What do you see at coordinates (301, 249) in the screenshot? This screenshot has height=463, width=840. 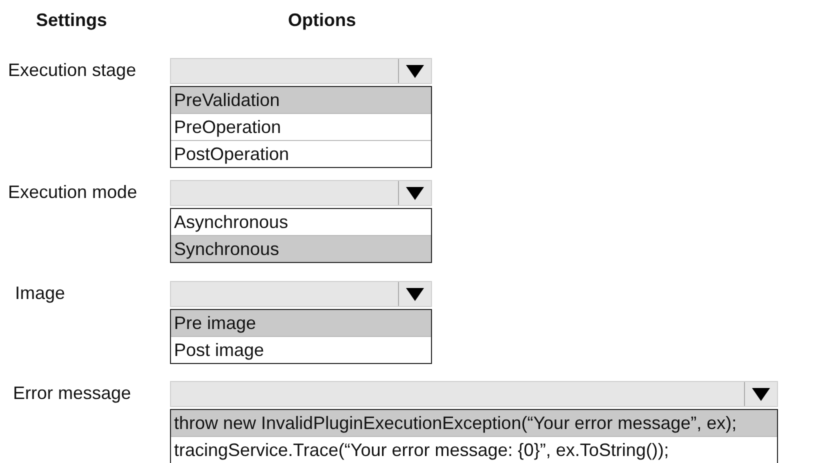 I see `dropdown-option: Synchronous` at bounding box center [301, 249].